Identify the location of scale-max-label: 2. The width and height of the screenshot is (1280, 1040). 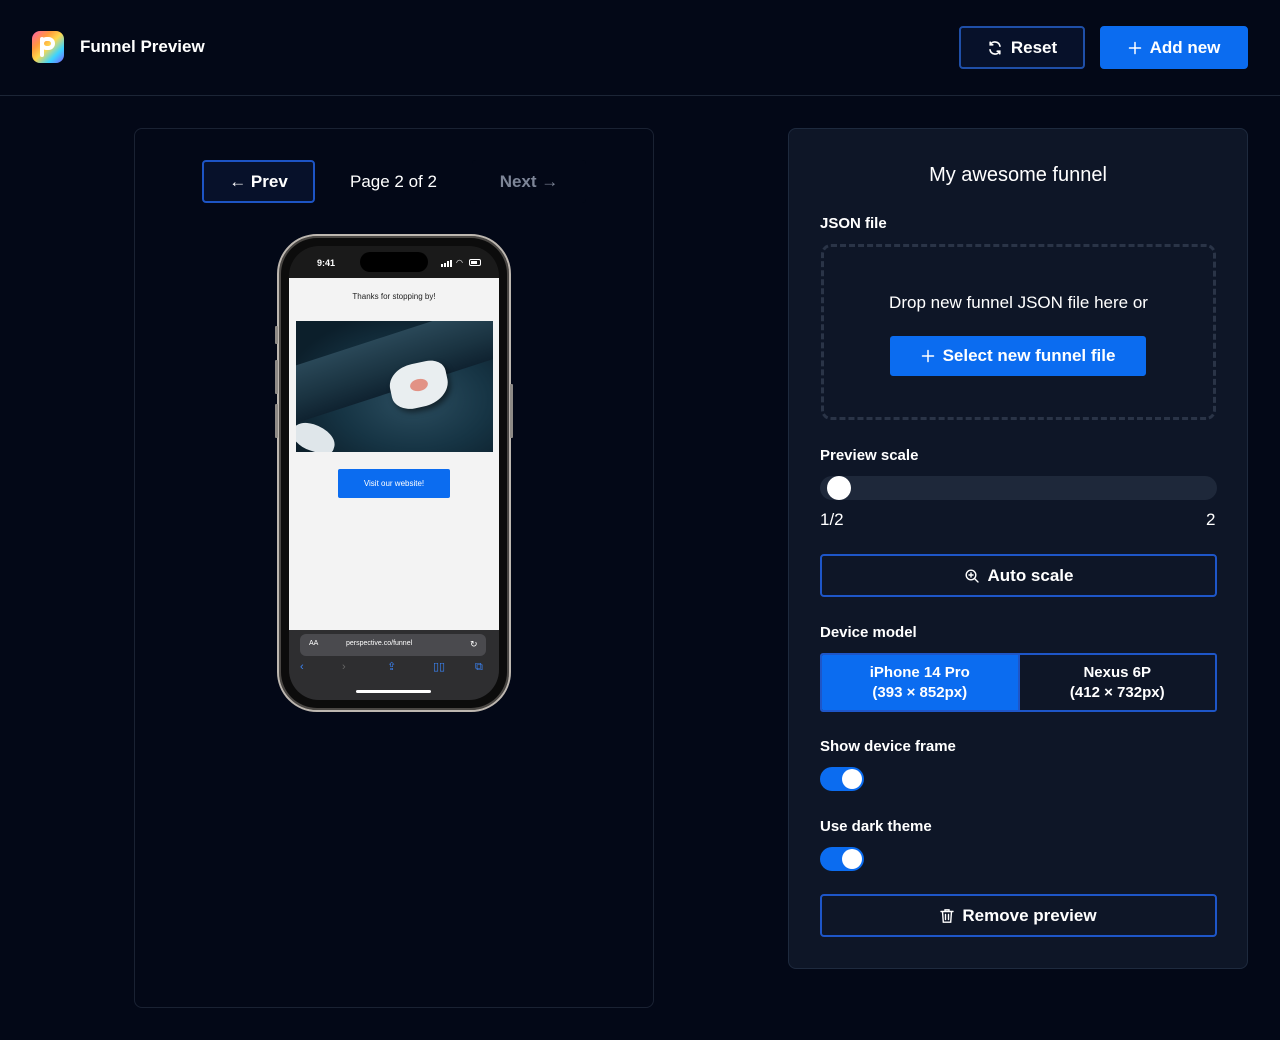
(1211, 519).